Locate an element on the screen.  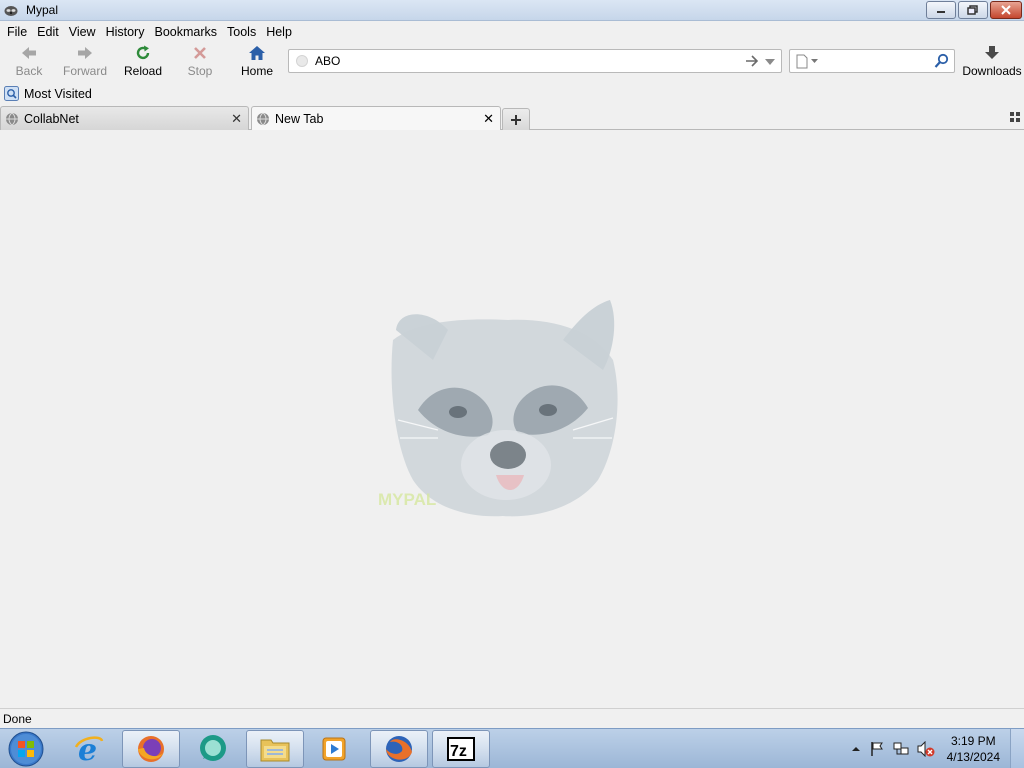
home-icon is located at coordinates (257, 53).